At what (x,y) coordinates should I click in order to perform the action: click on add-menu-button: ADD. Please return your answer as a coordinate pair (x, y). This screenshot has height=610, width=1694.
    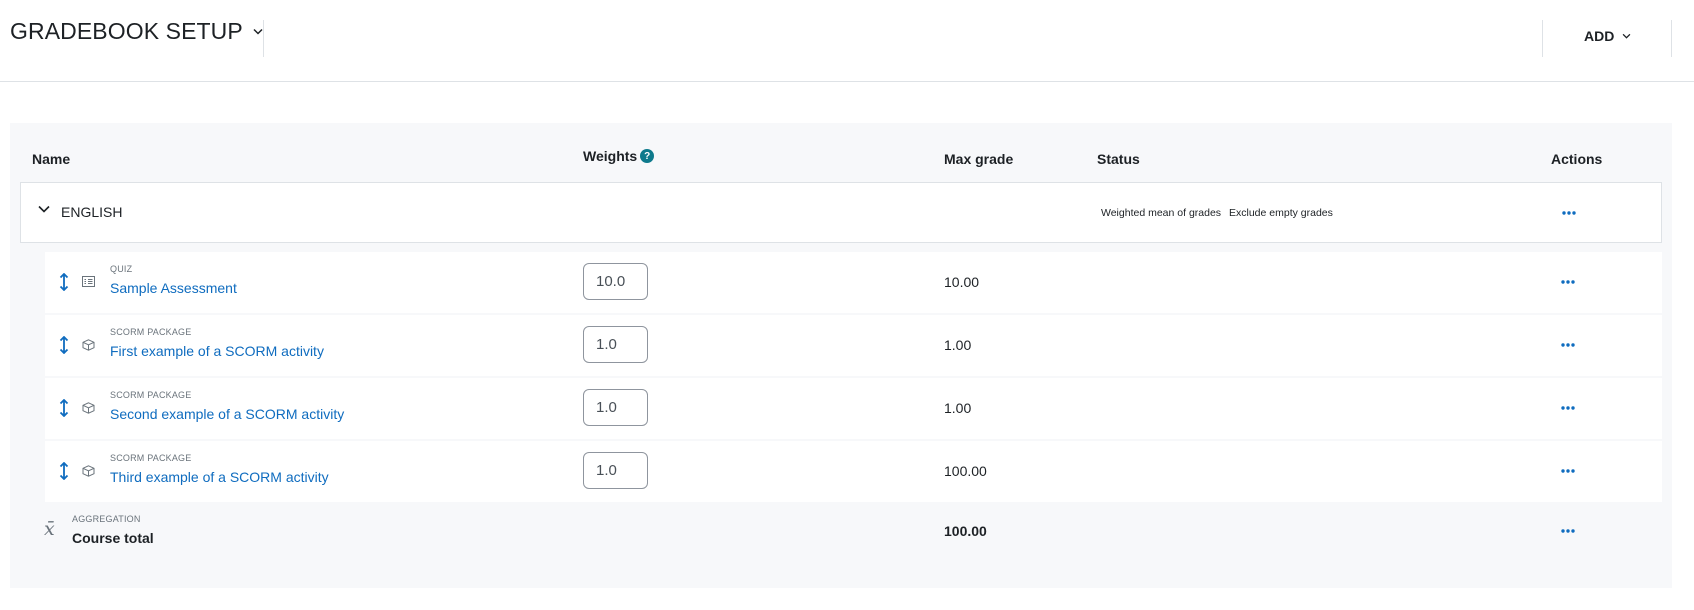
    Looking at the image, I should click on (1607, 36).